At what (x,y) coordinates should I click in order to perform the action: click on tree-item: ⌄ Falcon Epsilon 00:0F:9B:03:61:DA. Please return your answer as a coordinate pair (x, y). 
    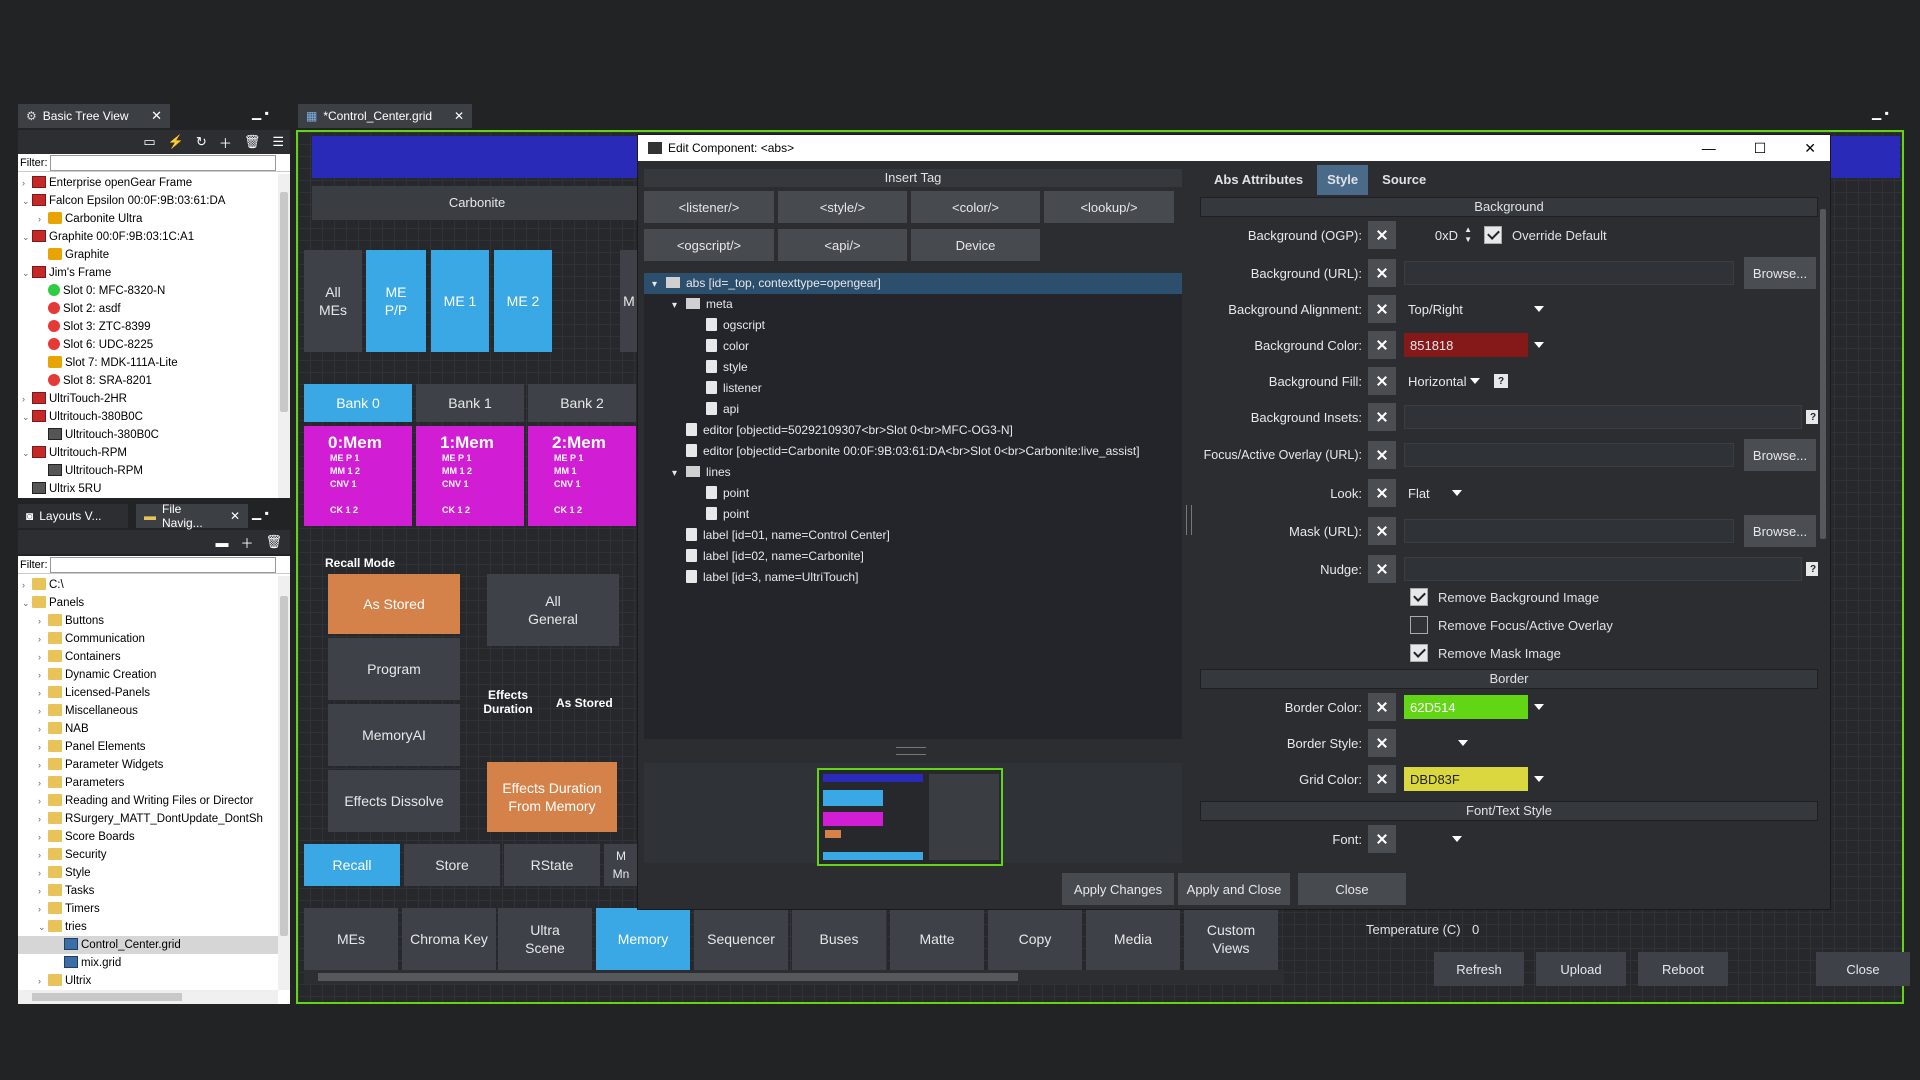
    Looking at the image, I should click on (154, 201).